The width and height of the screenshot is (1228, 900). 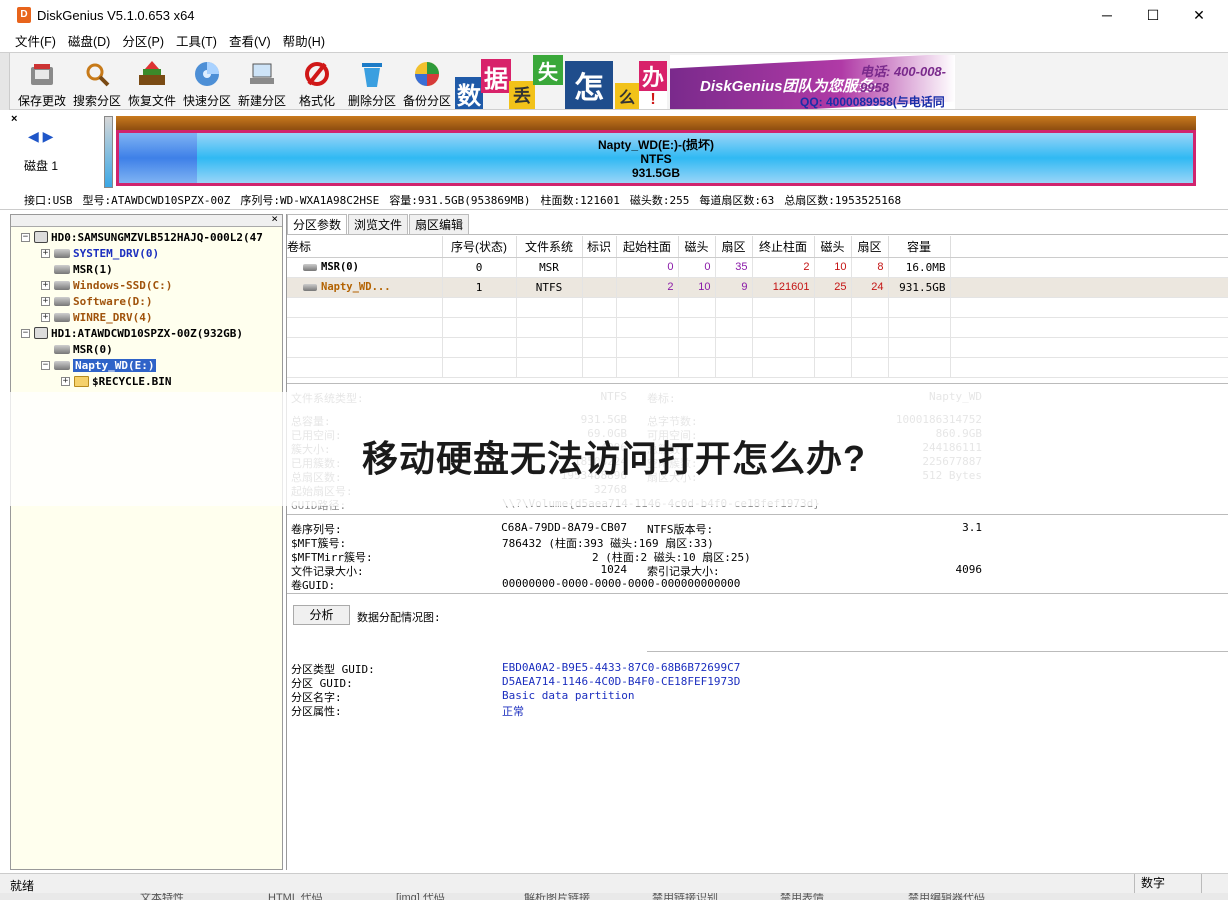 What do you see at coordinates (549, 247) in the screenshot?
I see `column-header: 文件系统` at bounding box center [549, 247].